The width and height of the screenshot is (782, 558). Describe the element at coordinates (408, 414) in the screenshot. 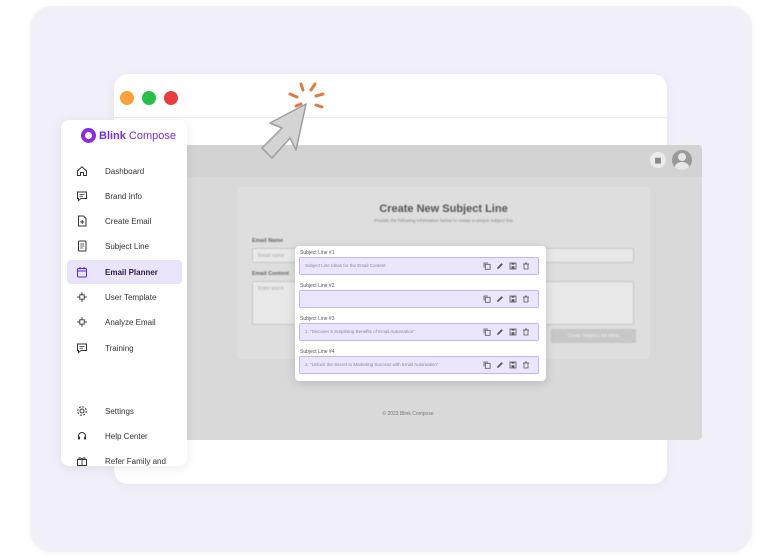

I see `footer-copyright: © 2023 Blink Compose` at that location.